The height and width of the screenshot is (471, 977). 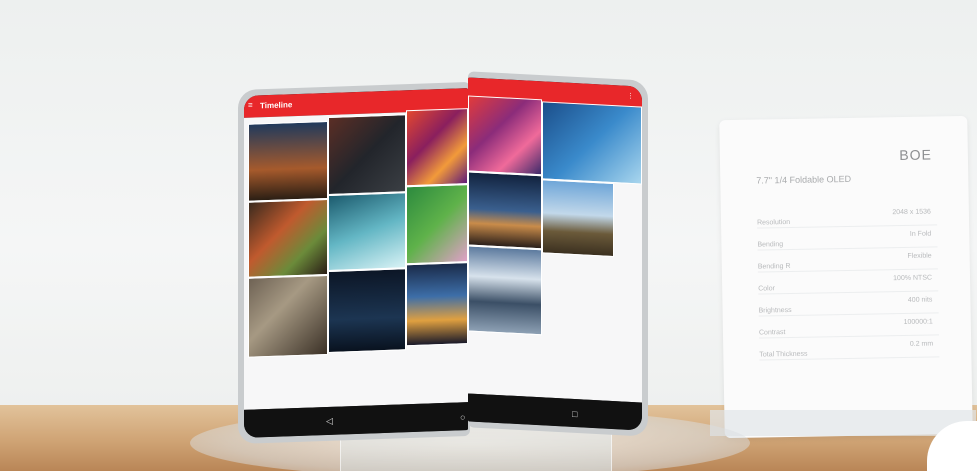 I want to click on home-button: ○, so click(x=462, y=417).